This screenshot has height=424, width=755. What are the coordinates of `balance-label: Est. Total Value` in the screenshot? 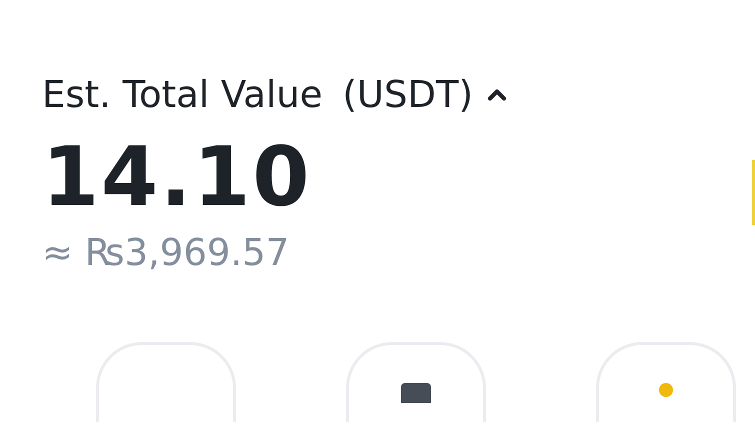 It's located at (182, 95).